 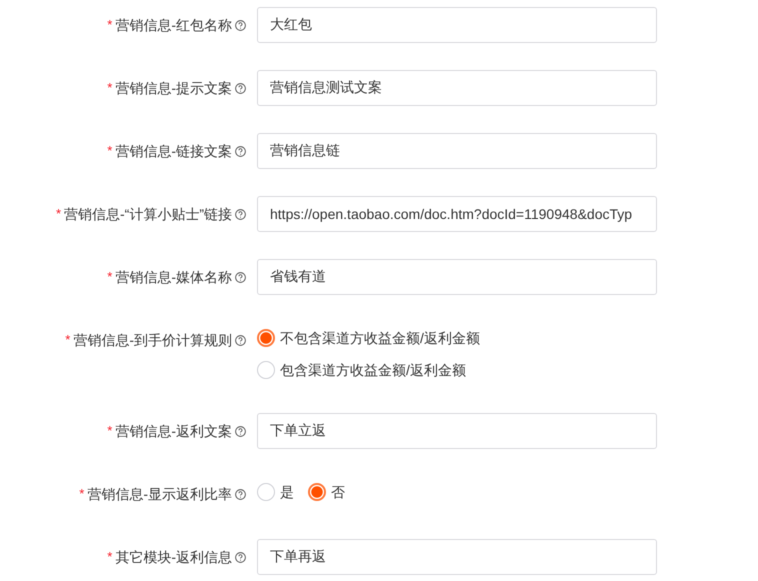 I want to click on text-field: 营销信息测试文案, so click(x=457, y=88).